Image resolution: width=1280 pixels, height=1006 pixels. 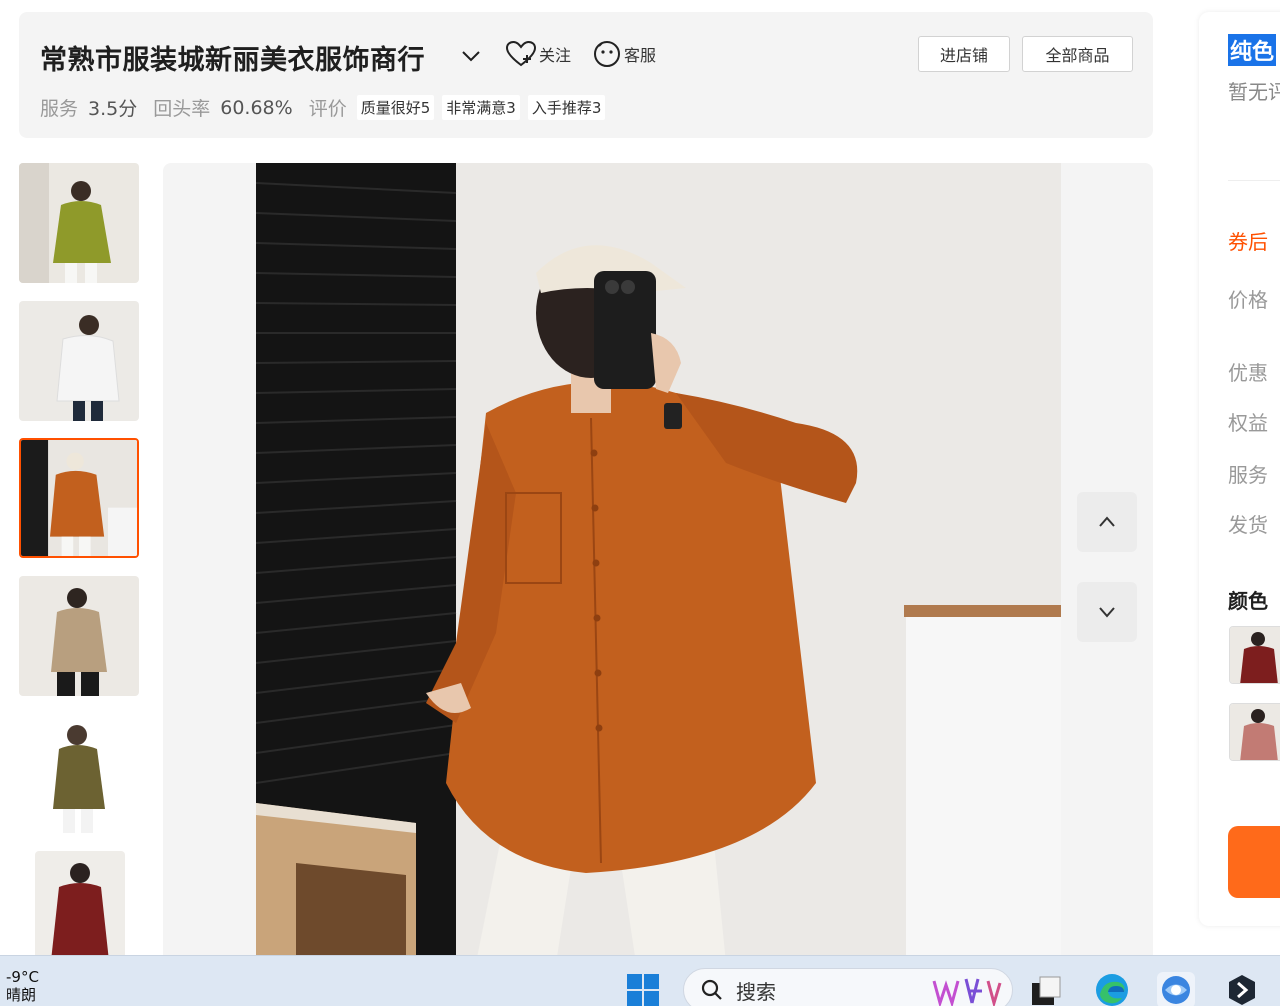 I want to click on scroll-up-button, so click(x=1107, y=522).